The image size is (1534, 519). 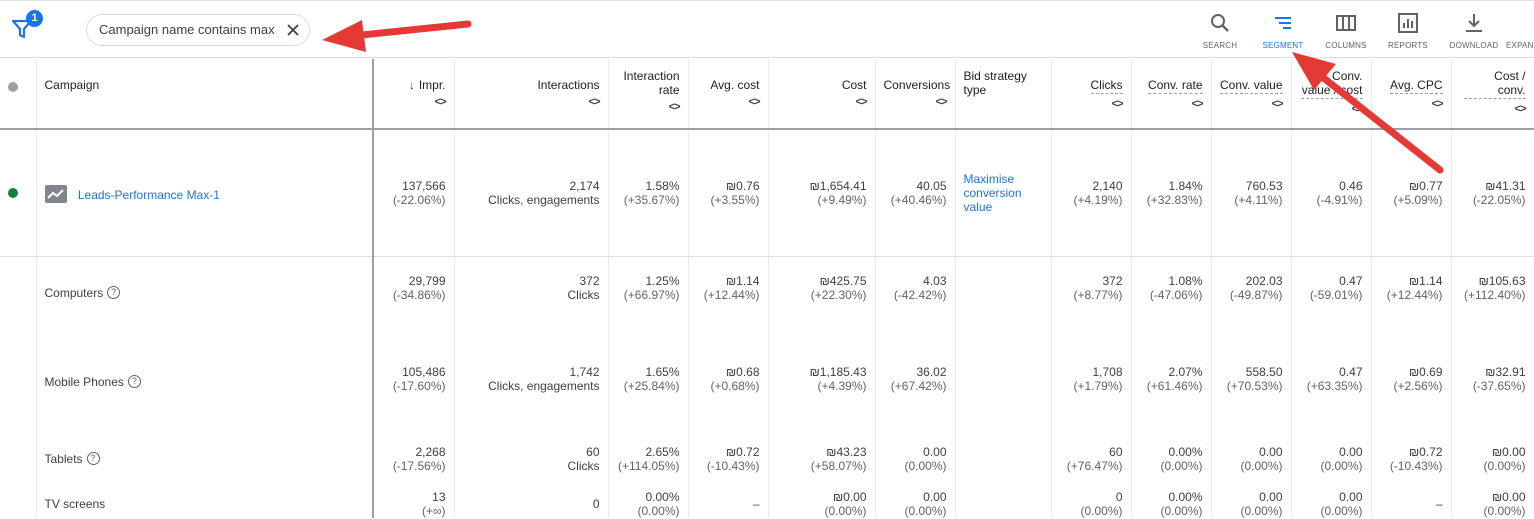 I want to click on cost-conv-cell: ₪41.31 (-22.05%), so click(x=1492, y=193).